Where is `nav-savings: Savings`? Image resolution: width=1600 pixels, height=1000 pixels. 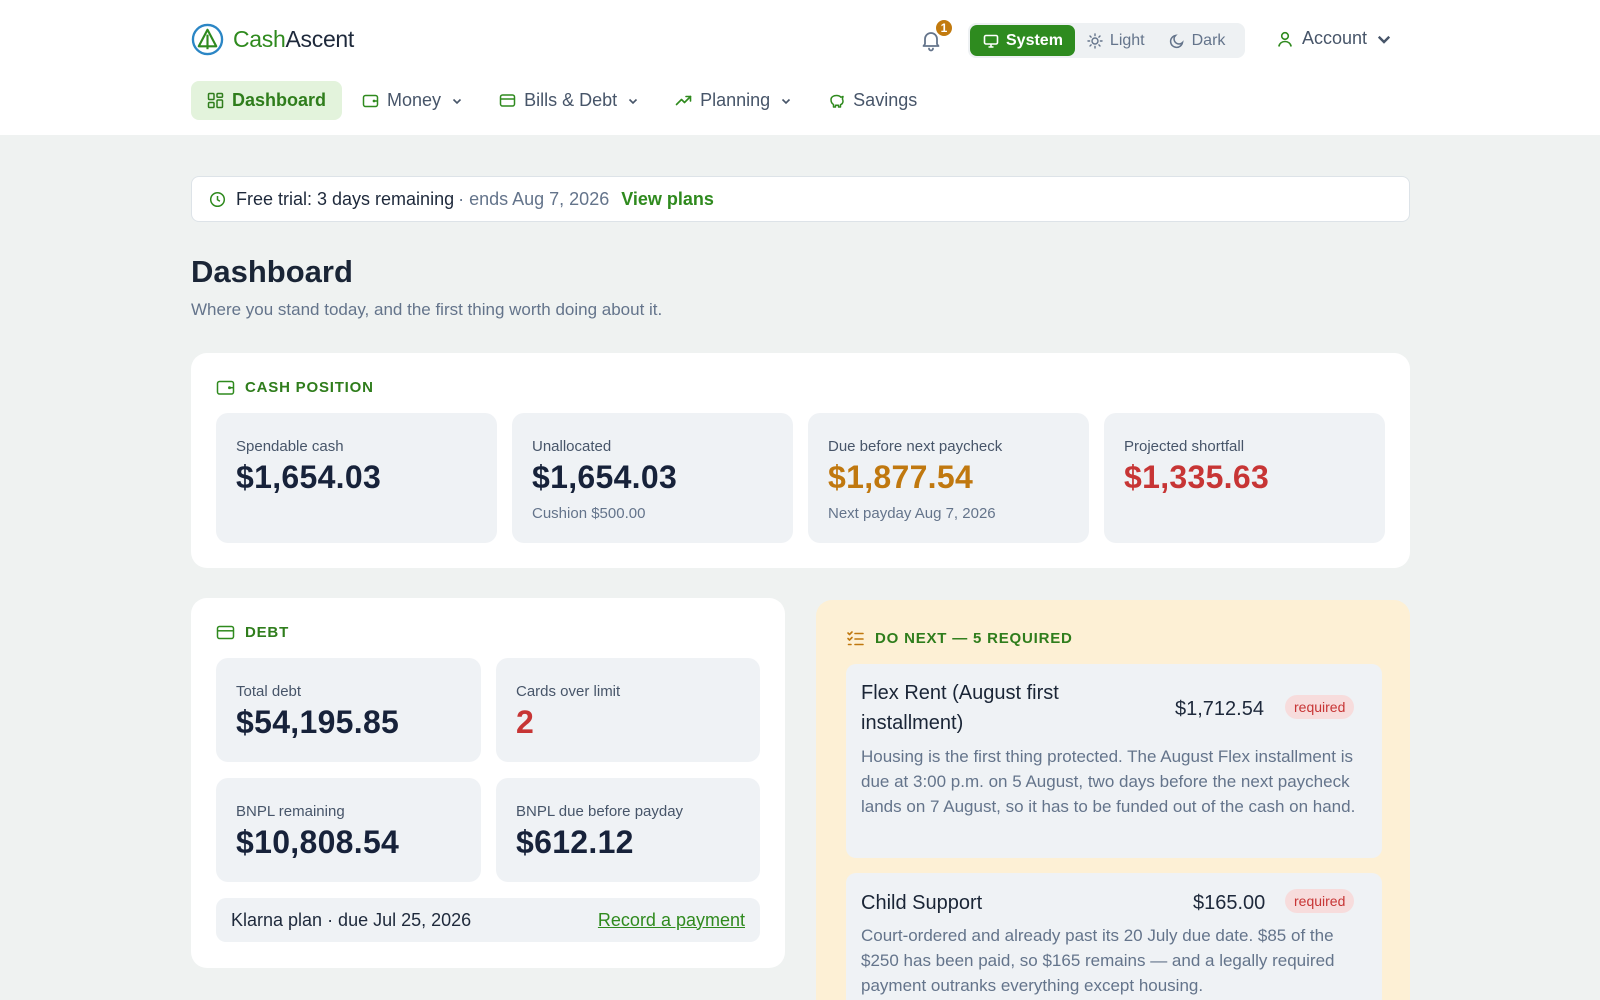 nav-savings: Savings is located at coordinates (872, 100).